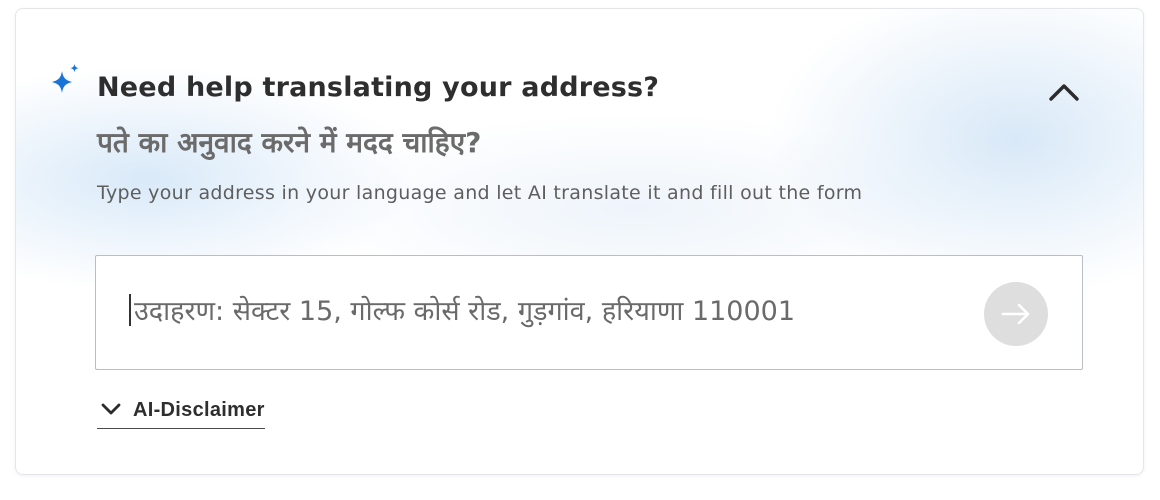 This screenshot has width=1160, height=500. What do you see at coordinates (1064, 99) in the screenshot?
I see `chevron-up-icon` at bounding box center [1064, 99].